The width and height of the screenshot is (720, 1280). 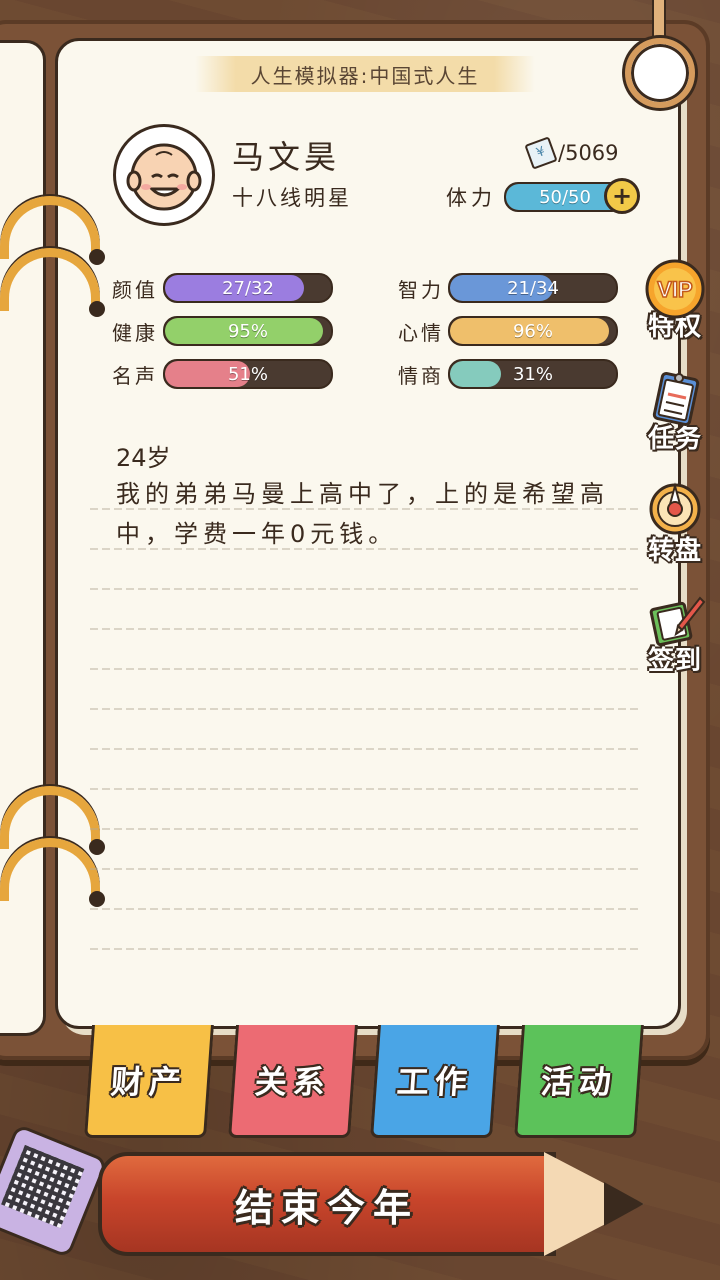 I want to click on tab-work: 工作, so click(x=435, y=1081).